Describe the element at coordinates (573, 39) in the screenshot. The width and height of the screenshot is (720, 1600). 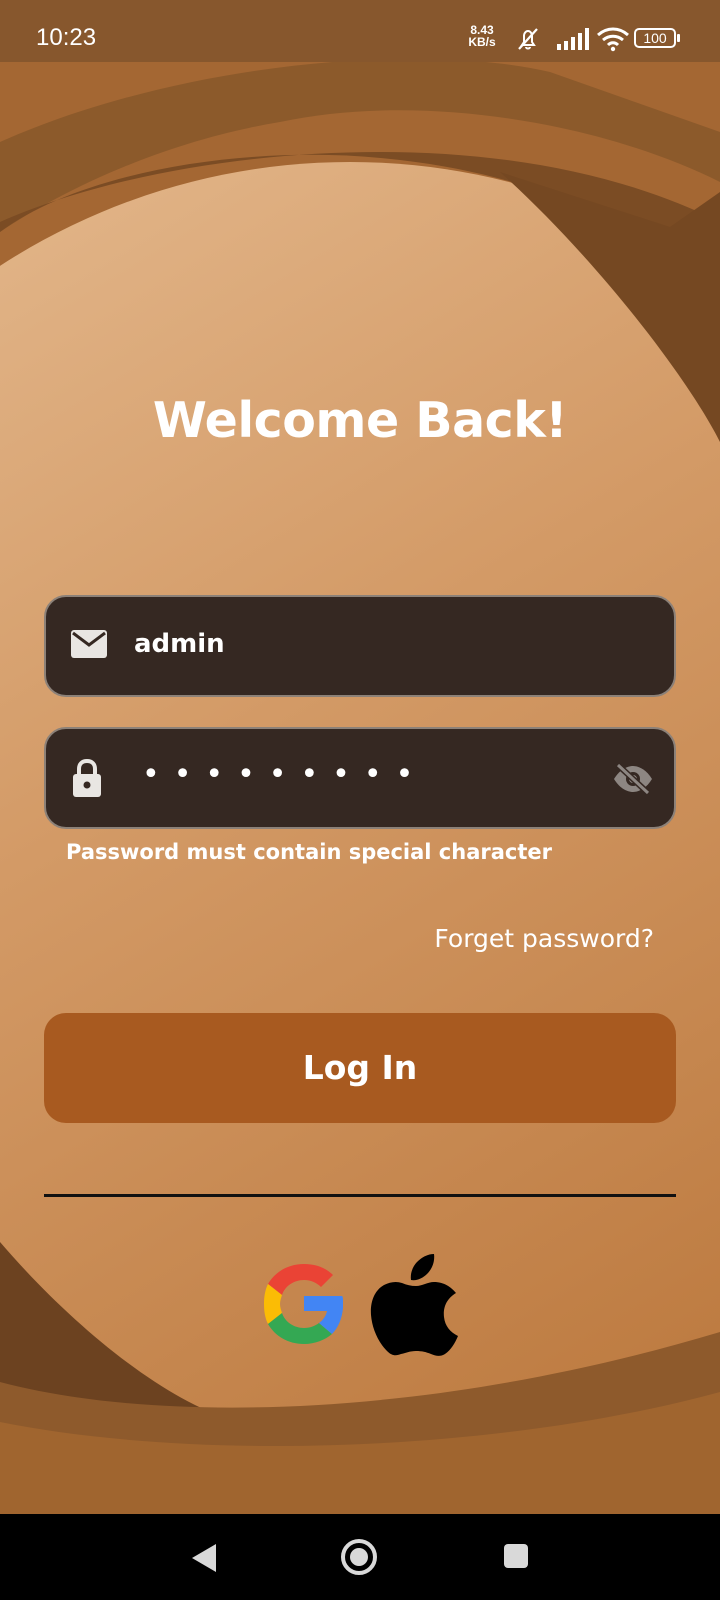
I see `signal-icon` at that location.